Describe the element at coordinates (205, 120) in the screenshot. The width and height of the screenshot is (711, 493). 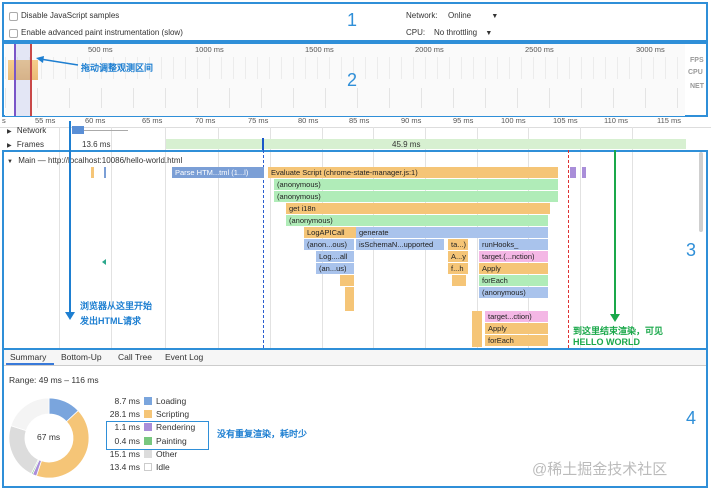
I see `ruler-tick: 70 ms` at that location.